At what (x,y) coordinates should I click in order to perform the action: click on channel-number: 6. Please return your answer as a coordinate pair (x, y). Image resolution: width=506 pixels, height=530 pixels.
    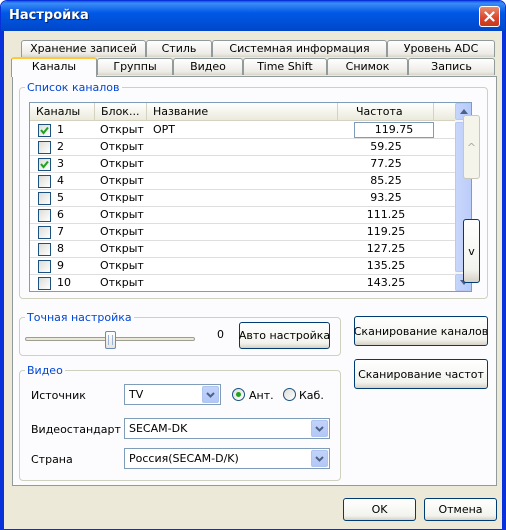
    Looking at the image, I should click on (60, 214).